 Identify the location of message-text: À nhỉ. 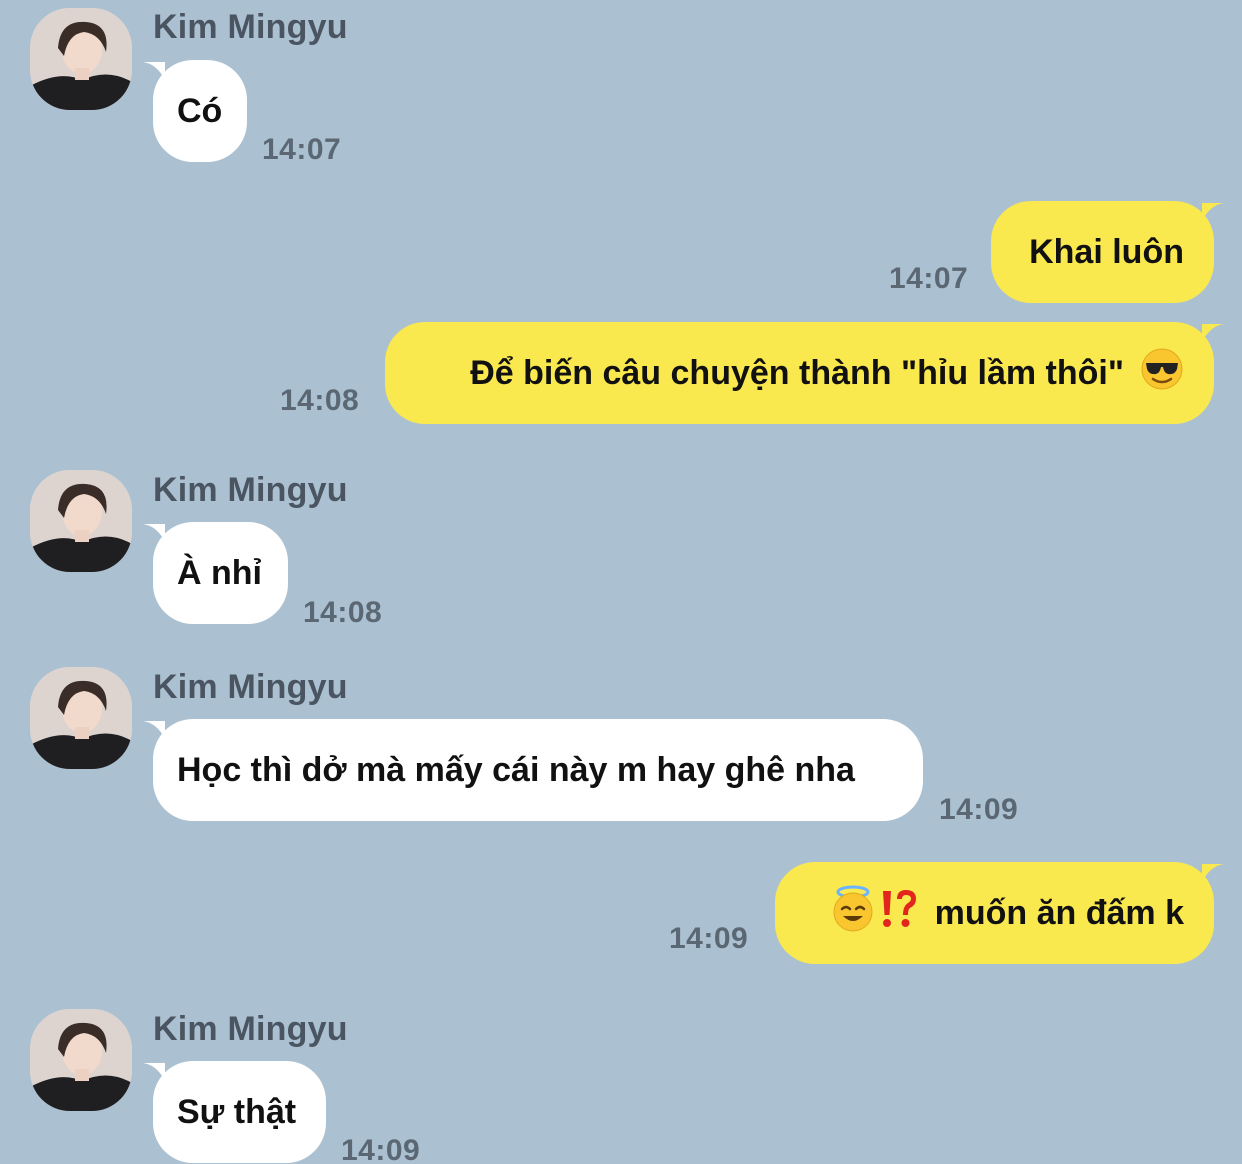
(219, 572).